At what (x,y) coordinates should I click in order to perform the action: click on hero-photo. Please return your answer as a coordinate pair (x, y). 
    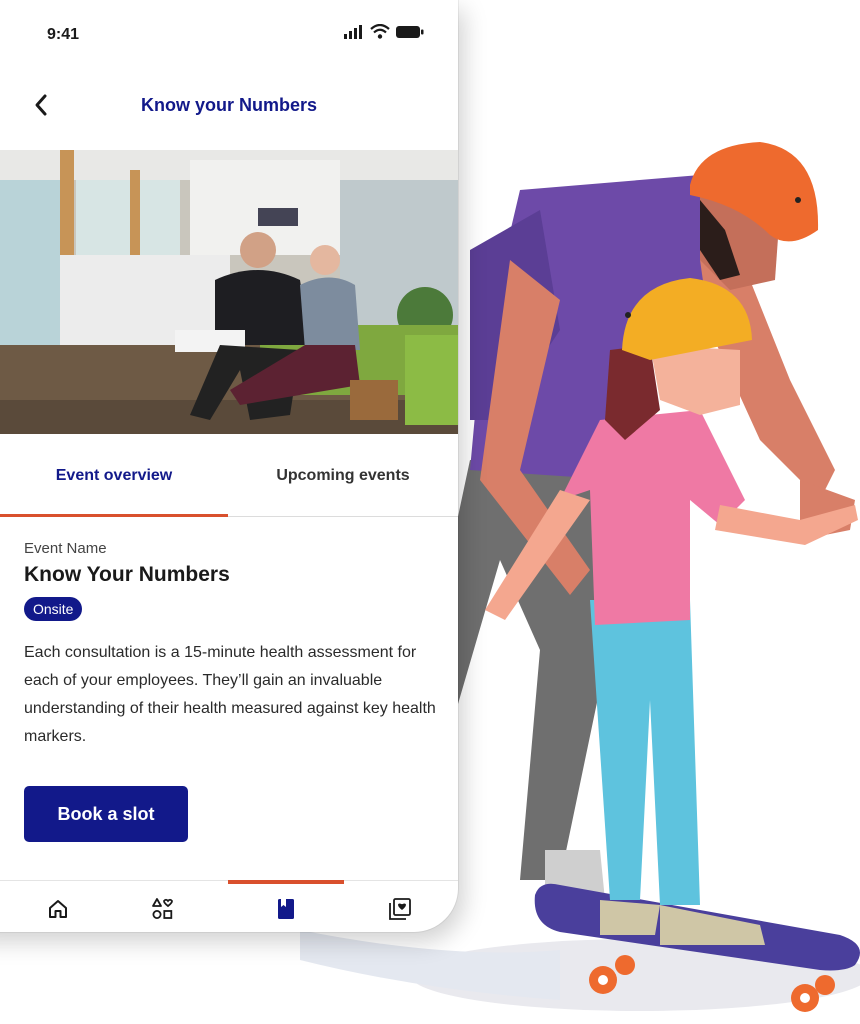
    Looking at the image, I should click on (229, 292).